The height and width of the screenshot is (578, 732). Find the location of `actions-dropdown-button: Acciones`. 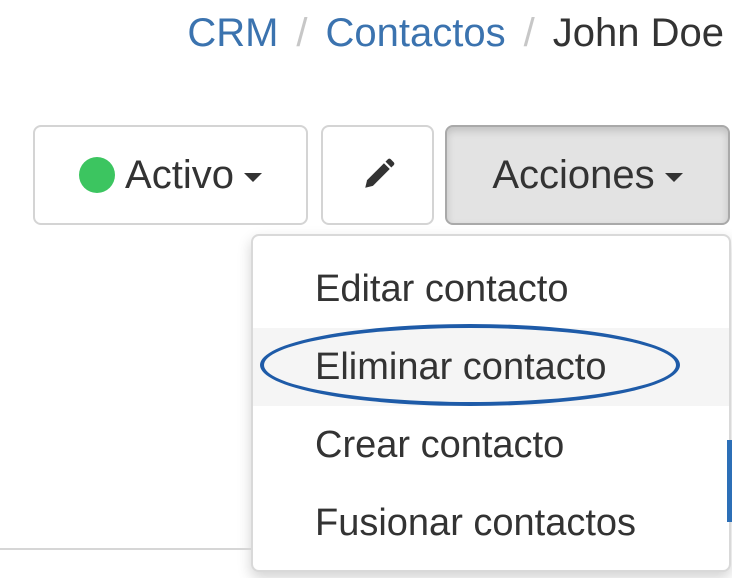

actions-dropdown-button: Acciones is located at coordinates (587, 175).